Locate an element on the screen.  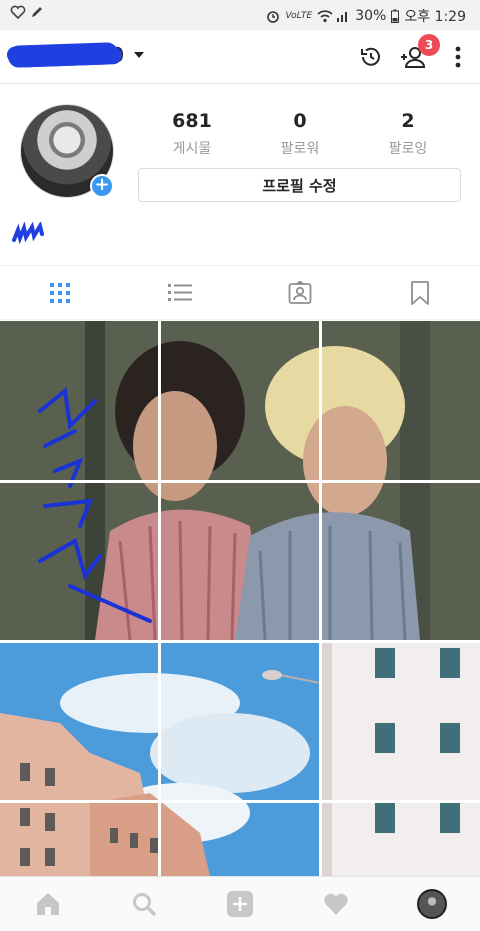
tagged-icon is located at coordinates (300, 292).